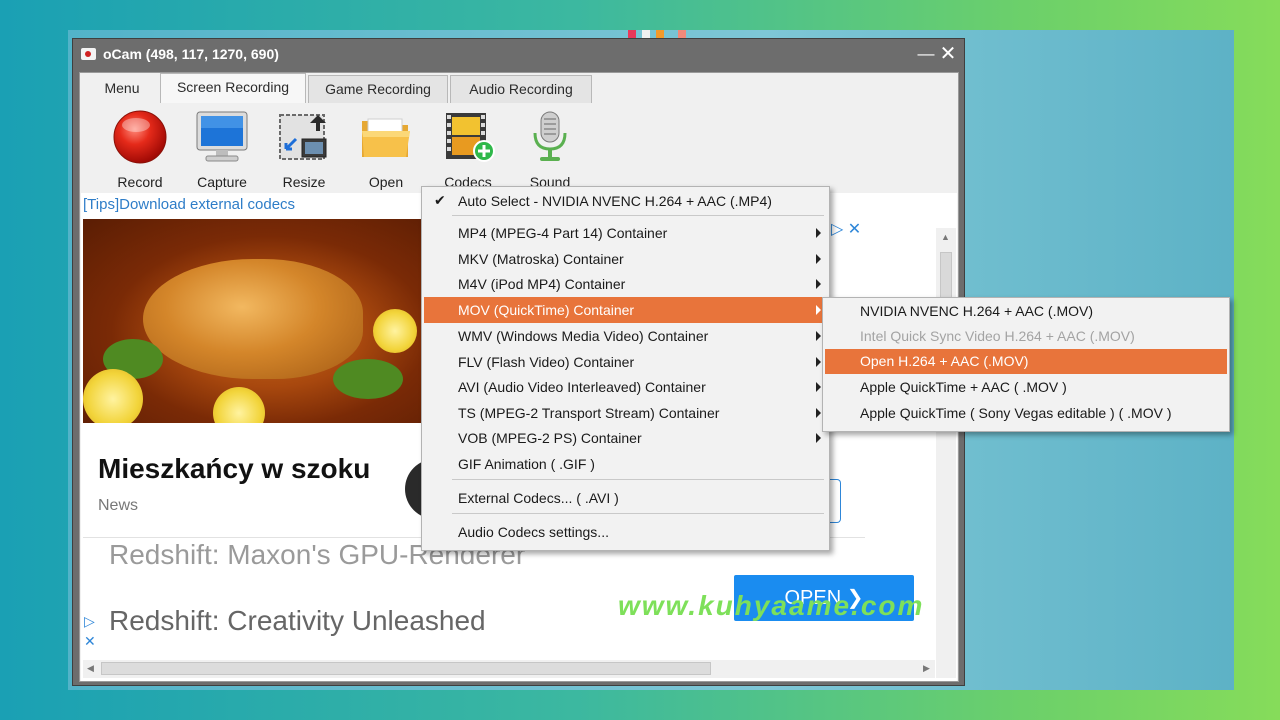 This screenshot has width=1280, height=720. I want to click on resize-label: Resize, so click(304, 182).